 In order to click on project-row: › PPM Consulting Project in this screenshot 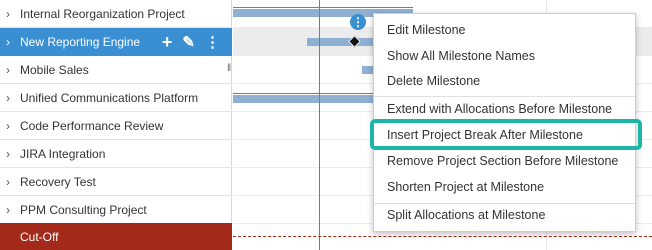, I will do `click(116, 210)`.